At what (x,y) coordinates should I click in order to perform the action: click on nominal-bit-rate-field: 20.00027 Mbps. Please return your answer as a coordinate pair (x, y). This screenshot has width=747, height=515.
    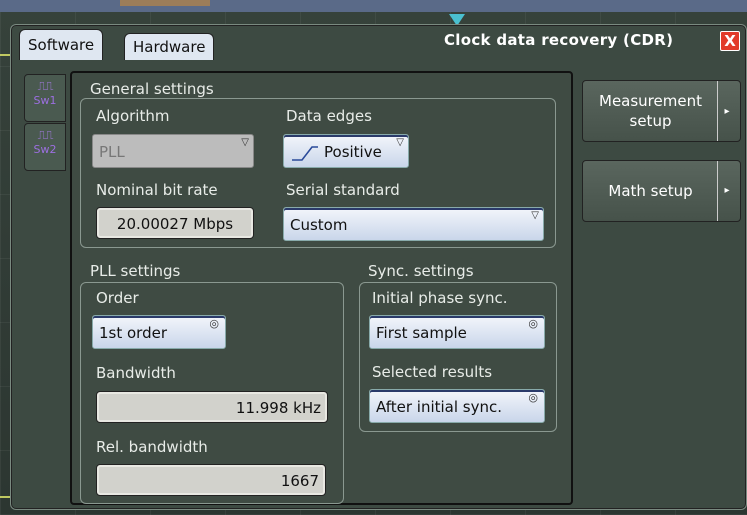
    Looking at the image, I should click on (175, 223).